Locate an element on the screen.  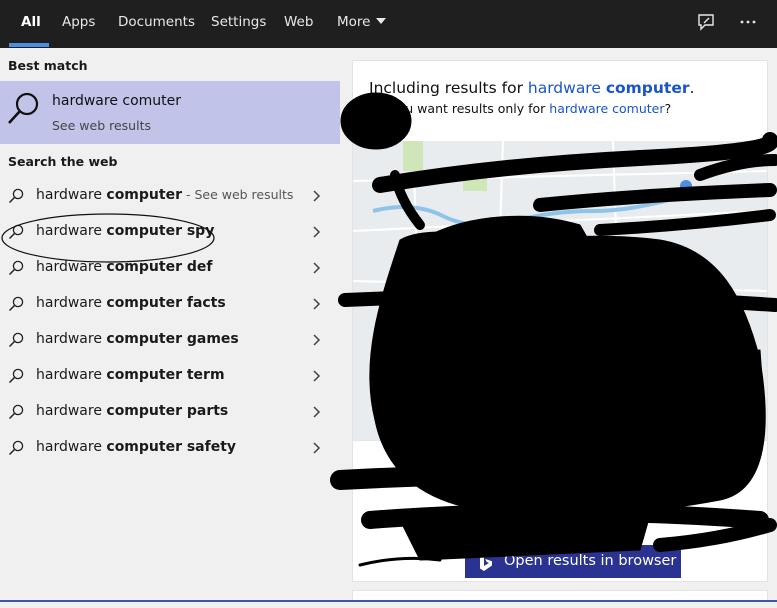
suggestion-bold: computer def is located at coordinates (159, 267).